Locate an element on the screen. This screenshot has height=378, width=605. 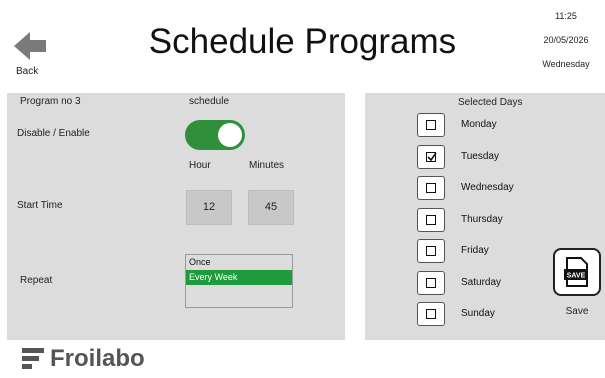
save-button: SAVE is located at coordinates (577, 272).